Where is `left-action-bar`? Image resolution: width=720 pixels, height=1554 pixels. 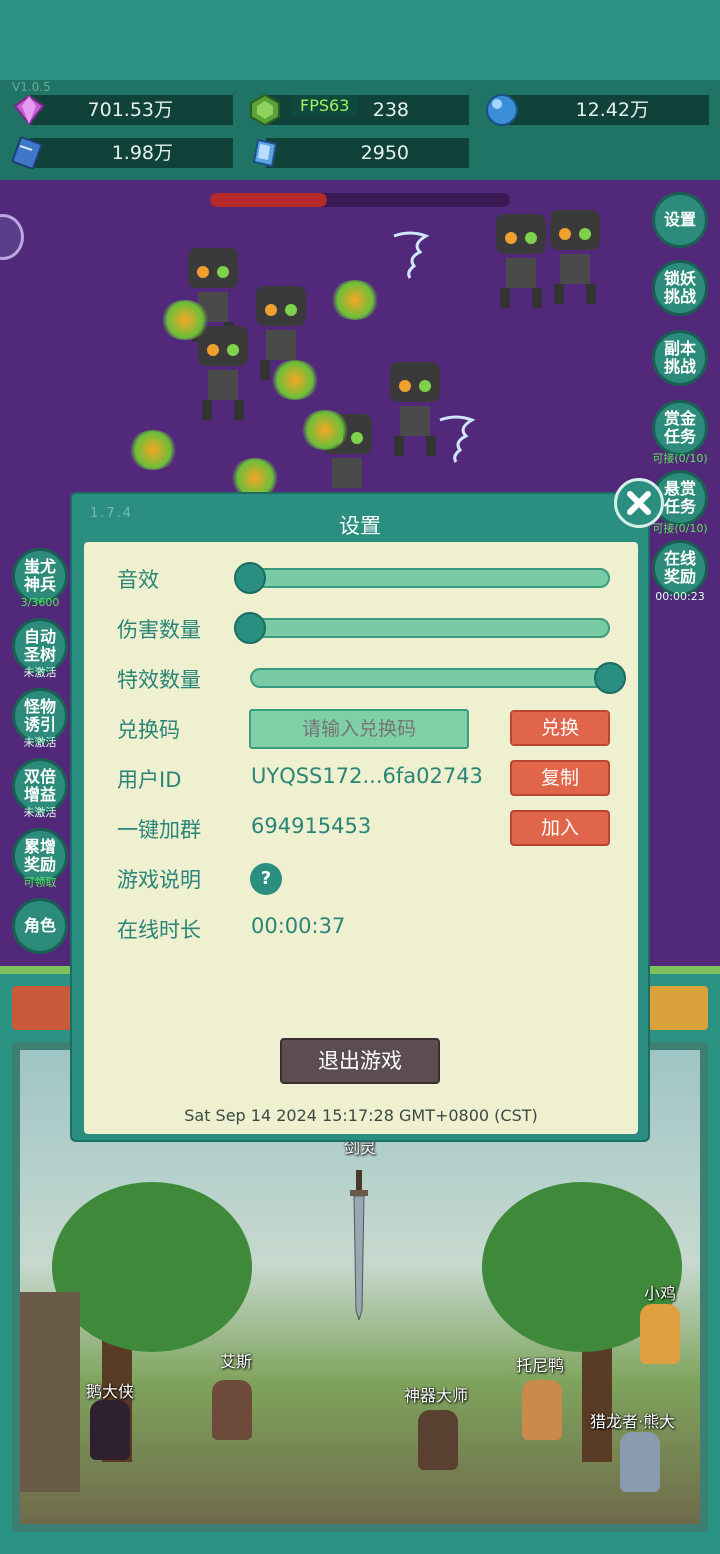
left-action-bar is located at coordinates (42, 1008).